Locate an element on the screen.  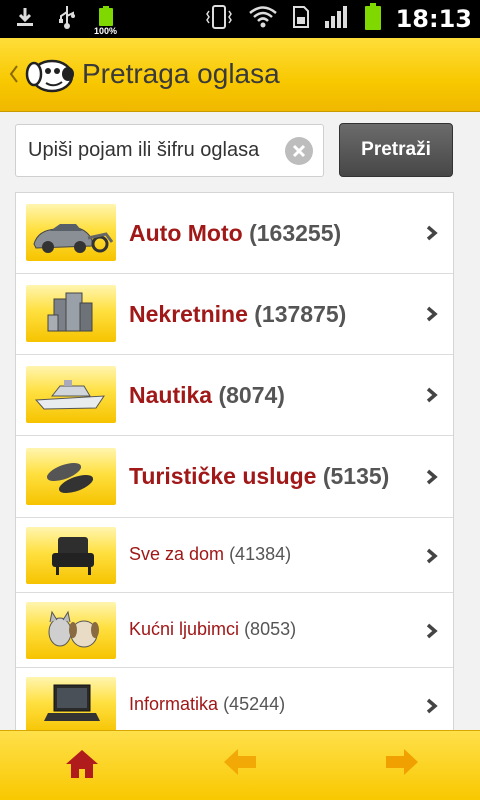
arrow-right-icon is located at coordinates (402, 765).